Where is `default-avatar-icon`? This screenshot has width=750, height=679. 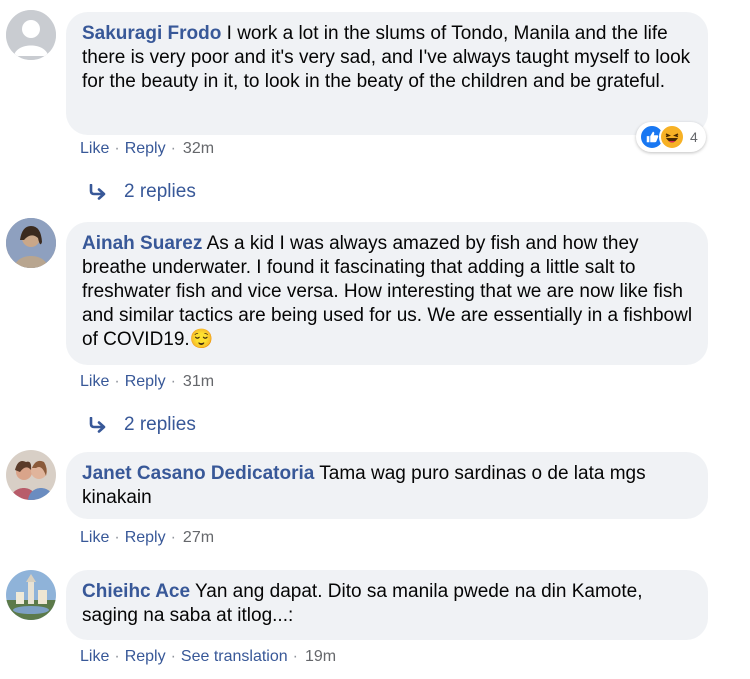
default-avatar-icon is located at coordinates (31, 35).